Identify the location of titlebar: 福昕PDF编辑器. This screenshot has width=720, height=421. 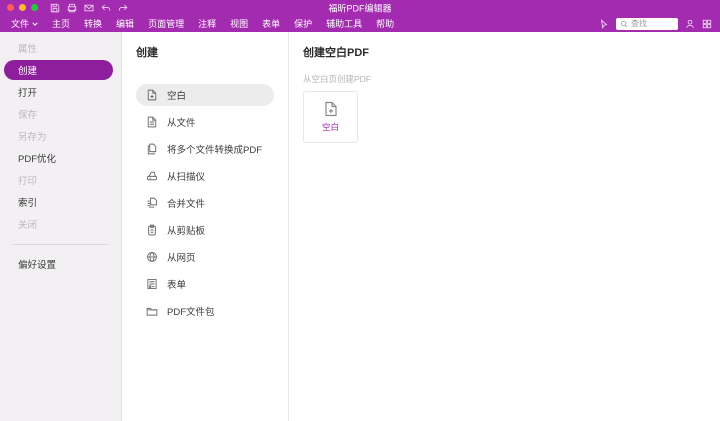
(360, 7).